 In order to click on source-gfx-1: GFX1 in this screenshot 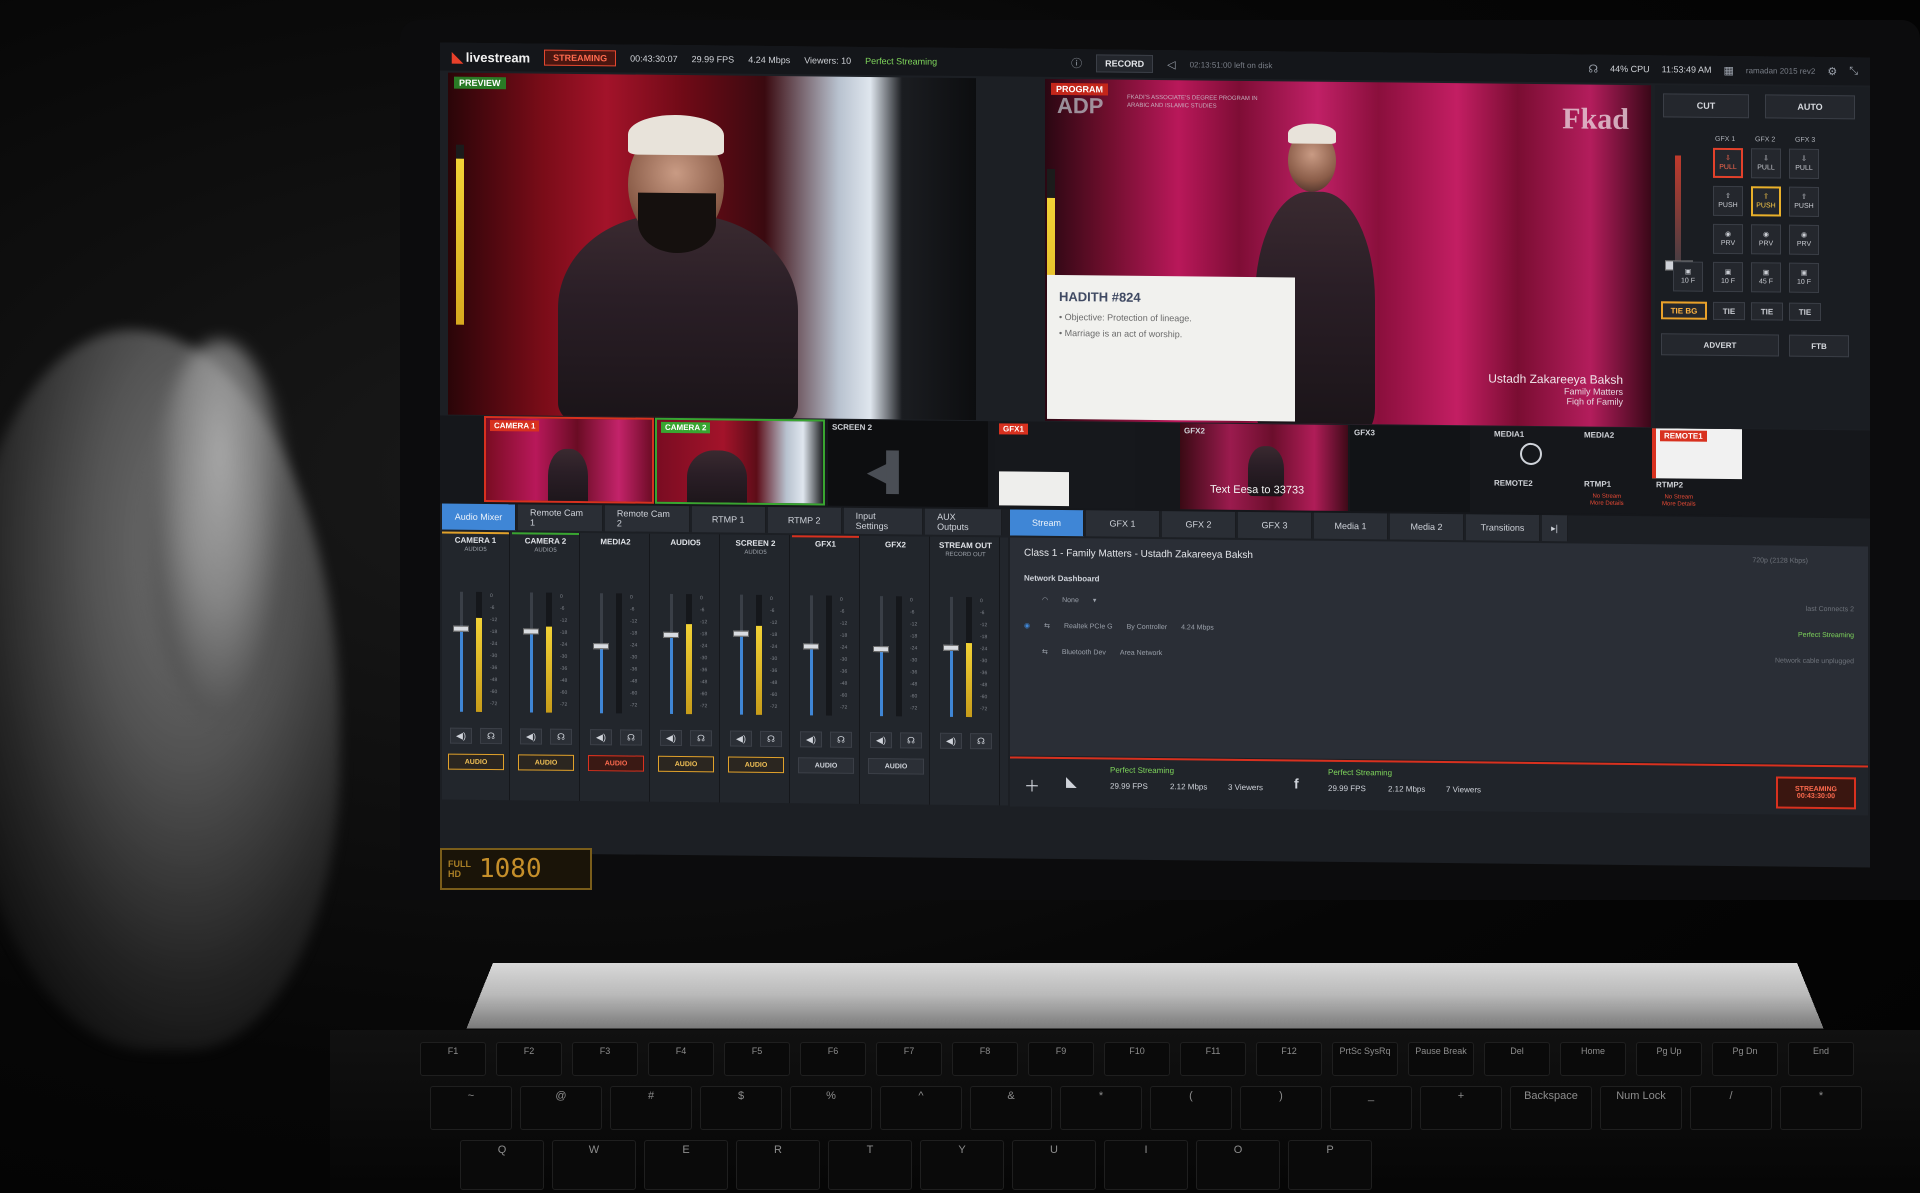, I will do `click(1065, 465)`.